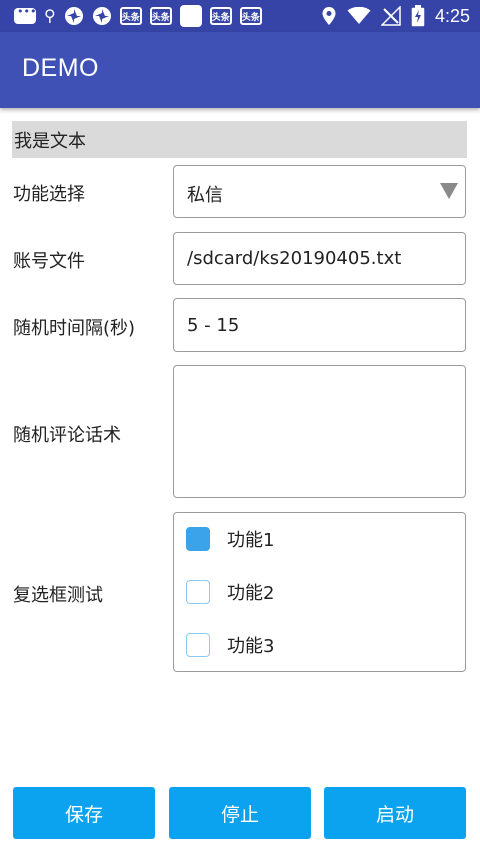  What do you see at coordinates (251, 593) in the screenshot?
I see `checkbox-label: 功能2` at bounding box center [251, 593].